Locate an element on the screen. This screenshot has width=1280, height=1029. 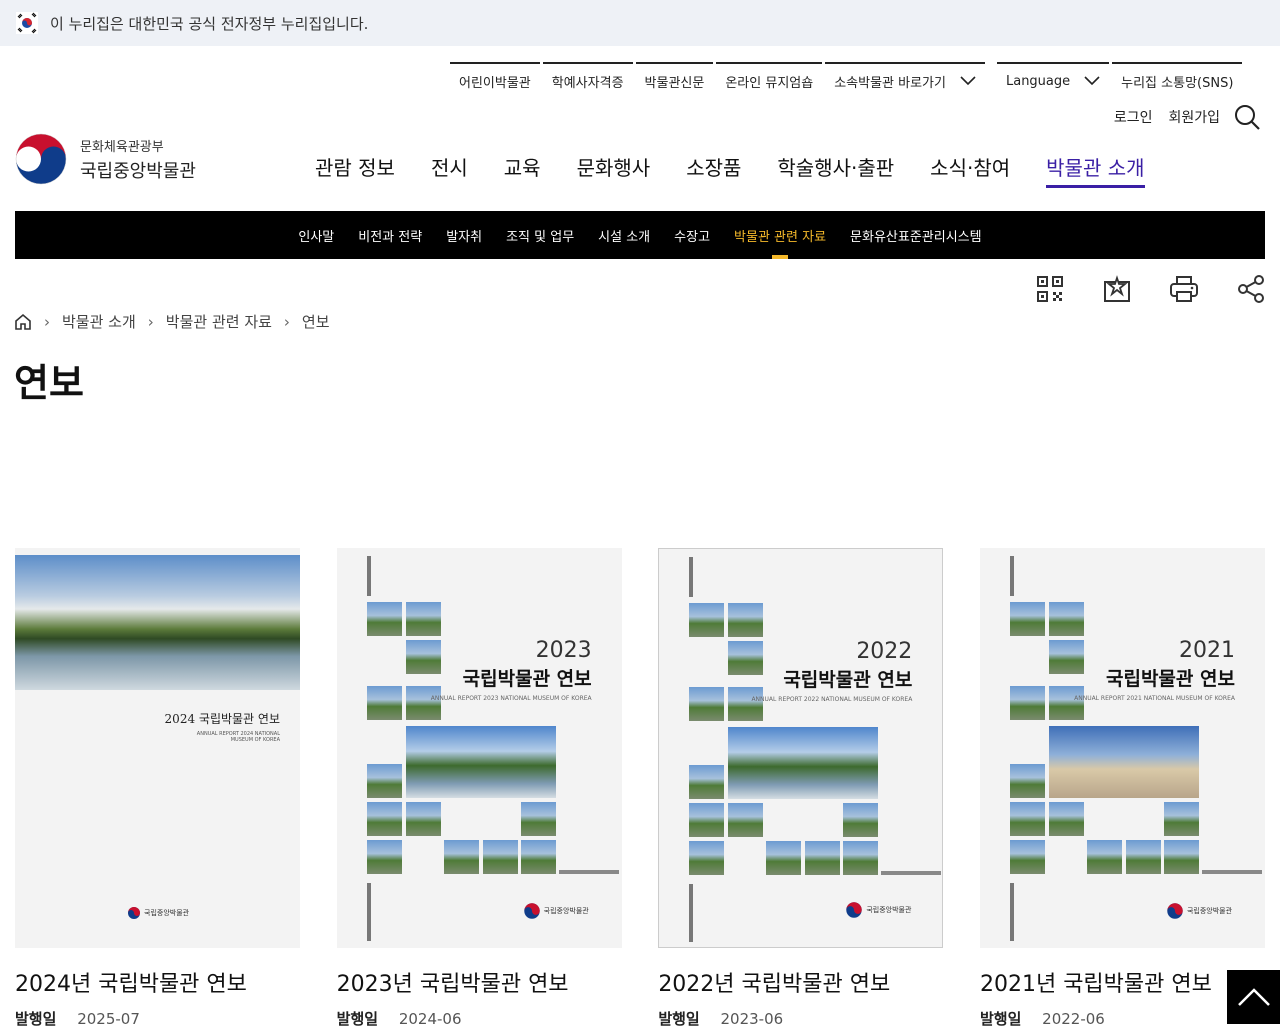
util-item-curator-cert: 학예사자격증 is located at coordinates (587, 80).